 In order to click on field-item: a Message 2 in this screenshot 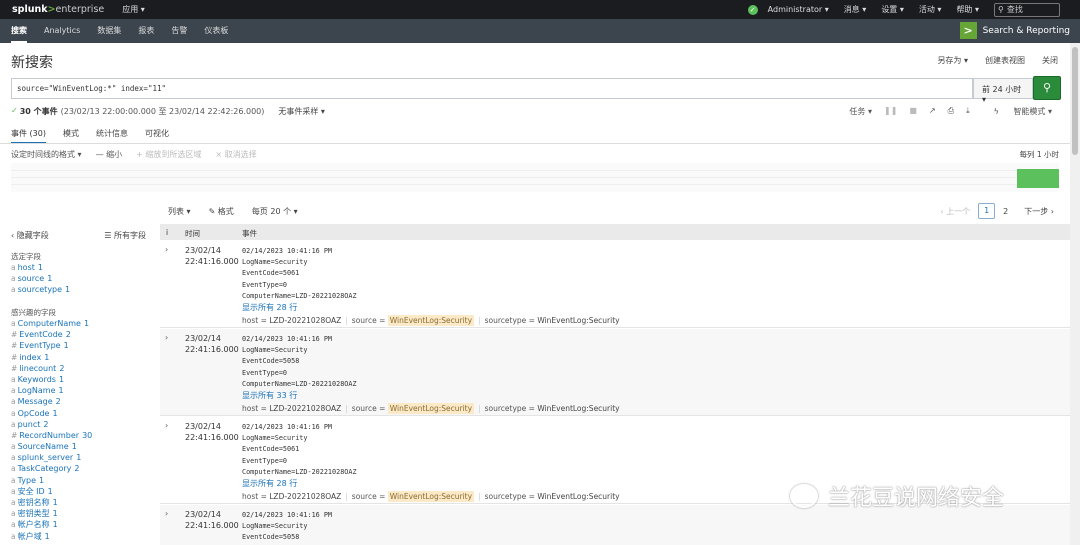, I will do `click(51, 401)`.